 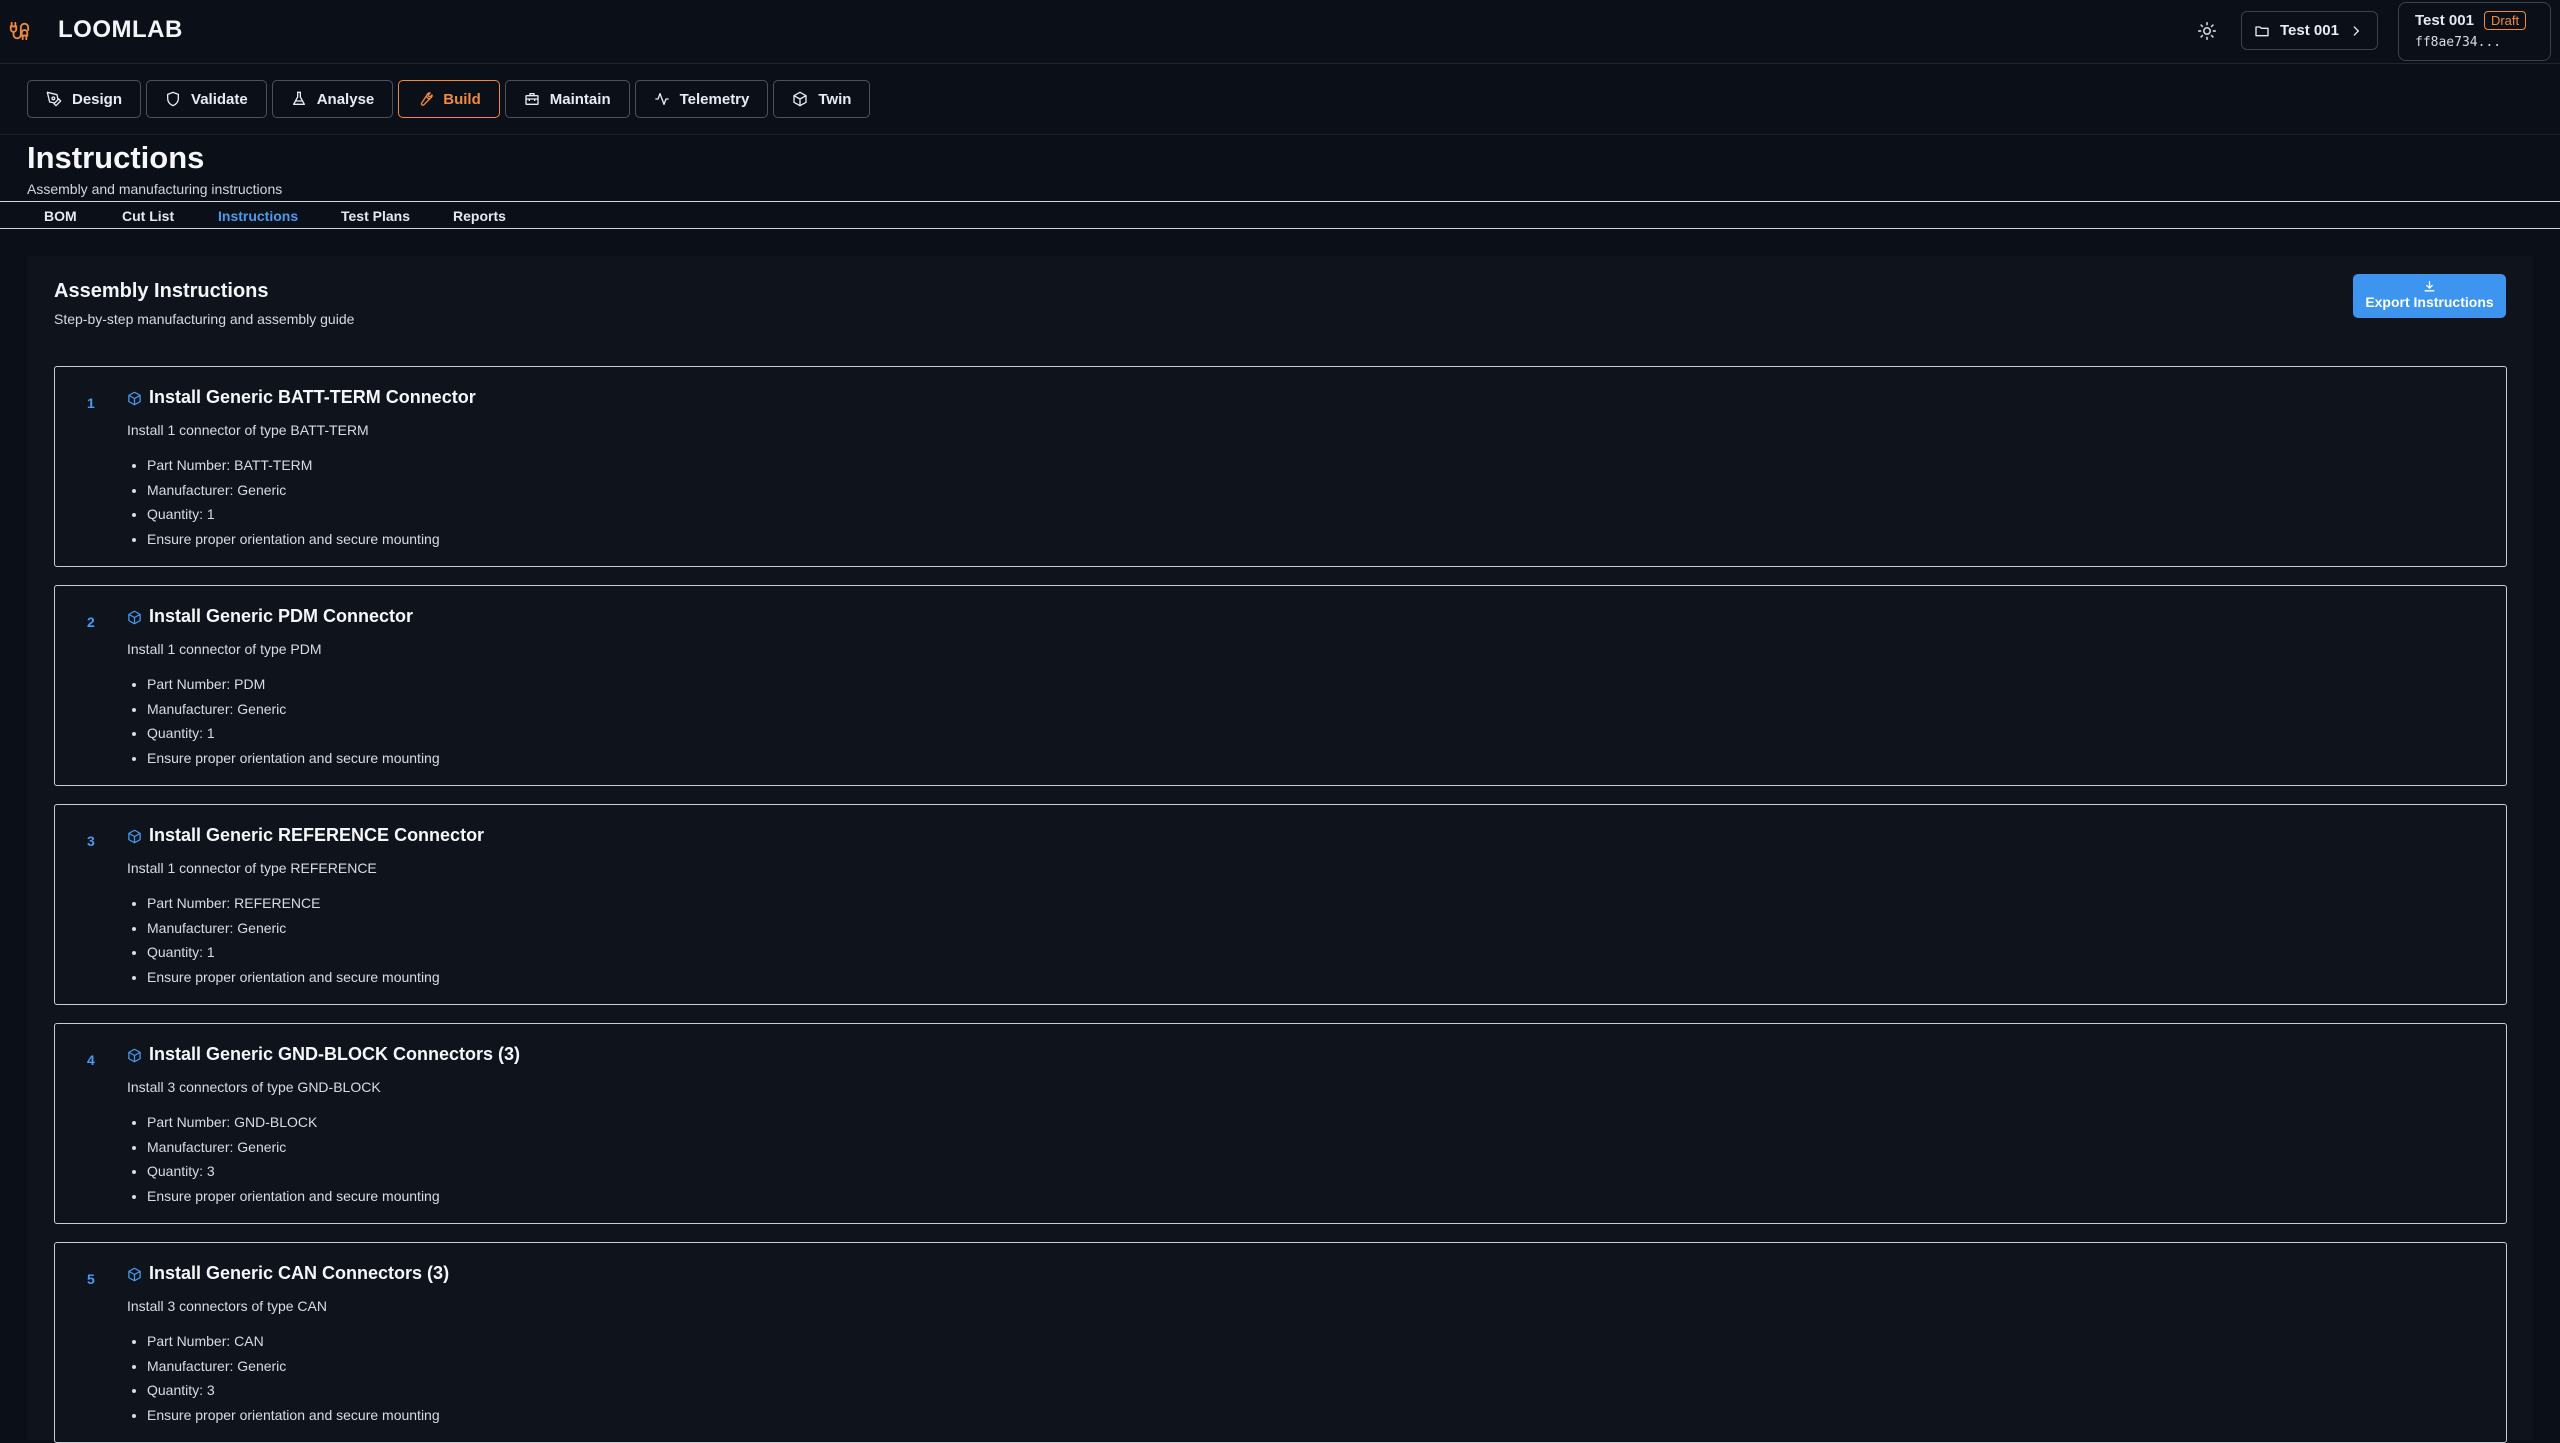 I want to click on tab-design: Design, so click(x=84, y=99).